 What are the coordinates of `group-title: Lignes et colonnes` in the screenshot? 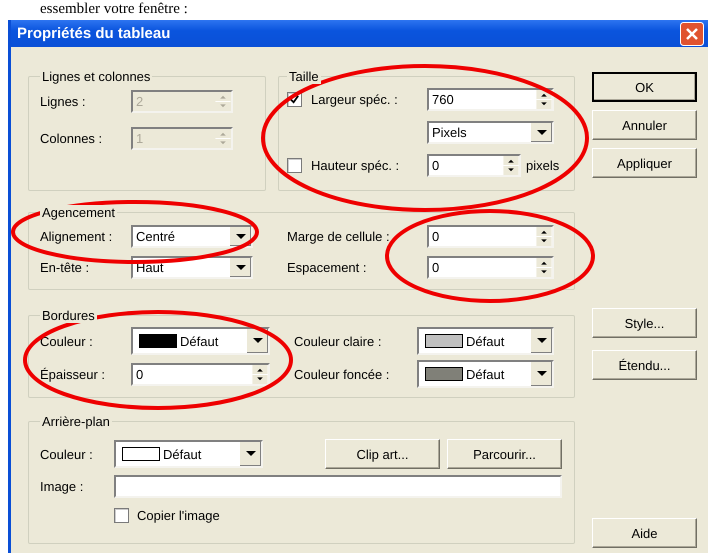 It's located at (96, 76).